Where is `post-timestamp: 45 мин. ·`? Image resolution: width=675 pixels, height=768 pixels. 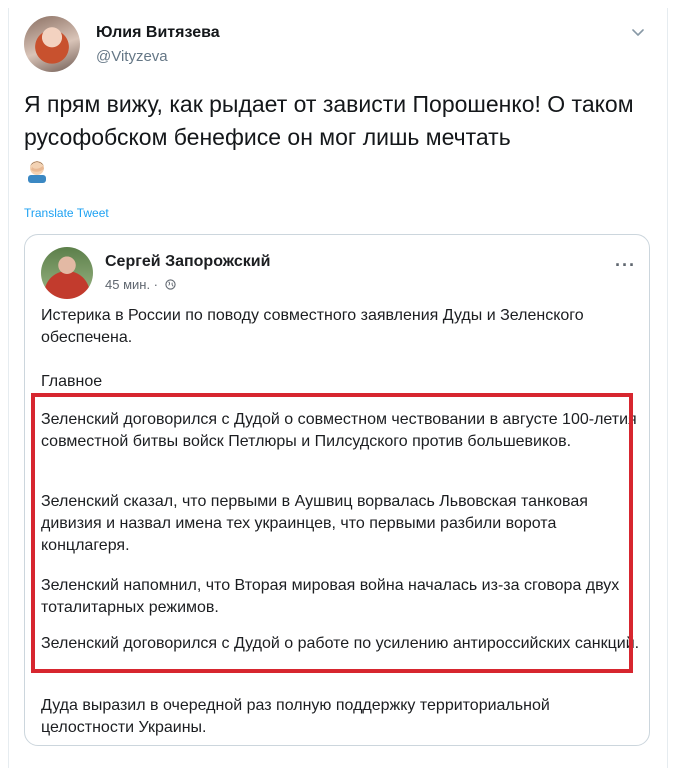 post-timestamp: 45 мин. · is located at coordinates (140, 284).